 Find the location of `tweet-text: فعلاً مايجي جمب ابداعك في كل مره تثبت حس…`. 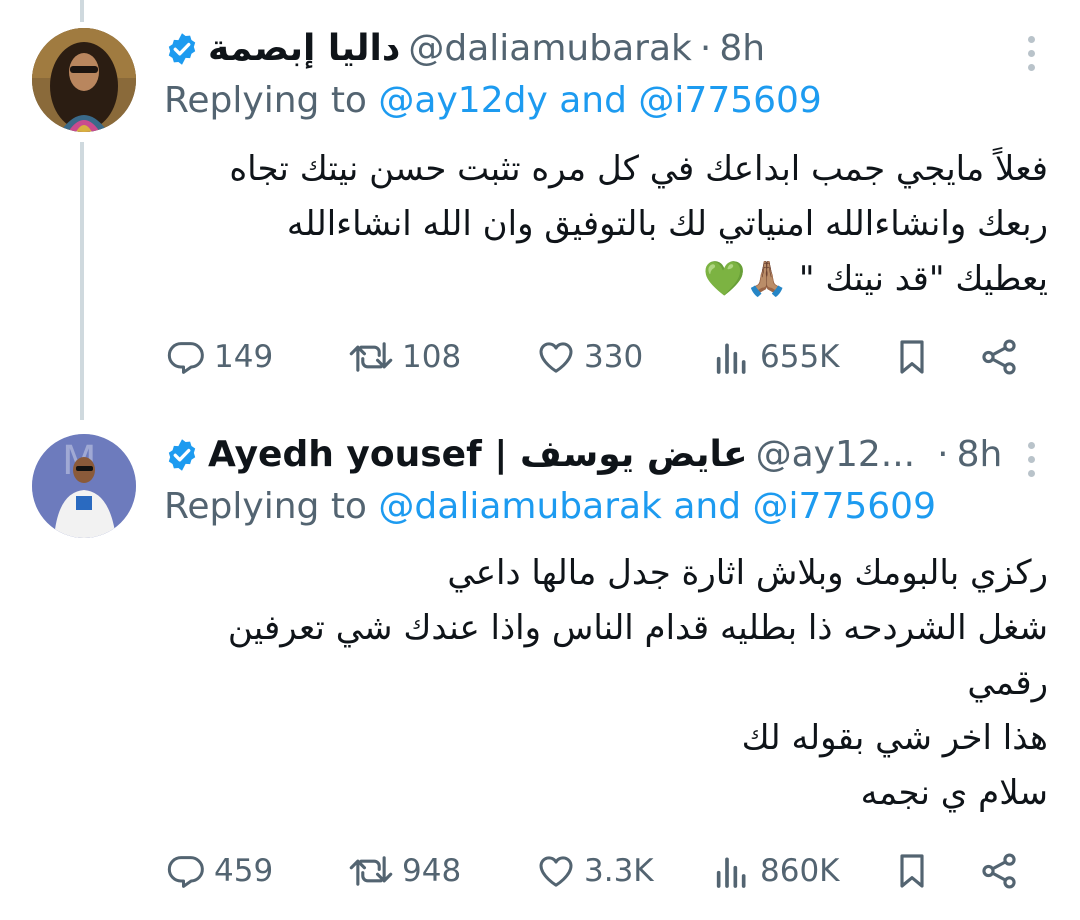

tweet-text: فعلاً مايجي جمب ابداعك في كل مره تثبت حس… is located at coordinates (606, 224).